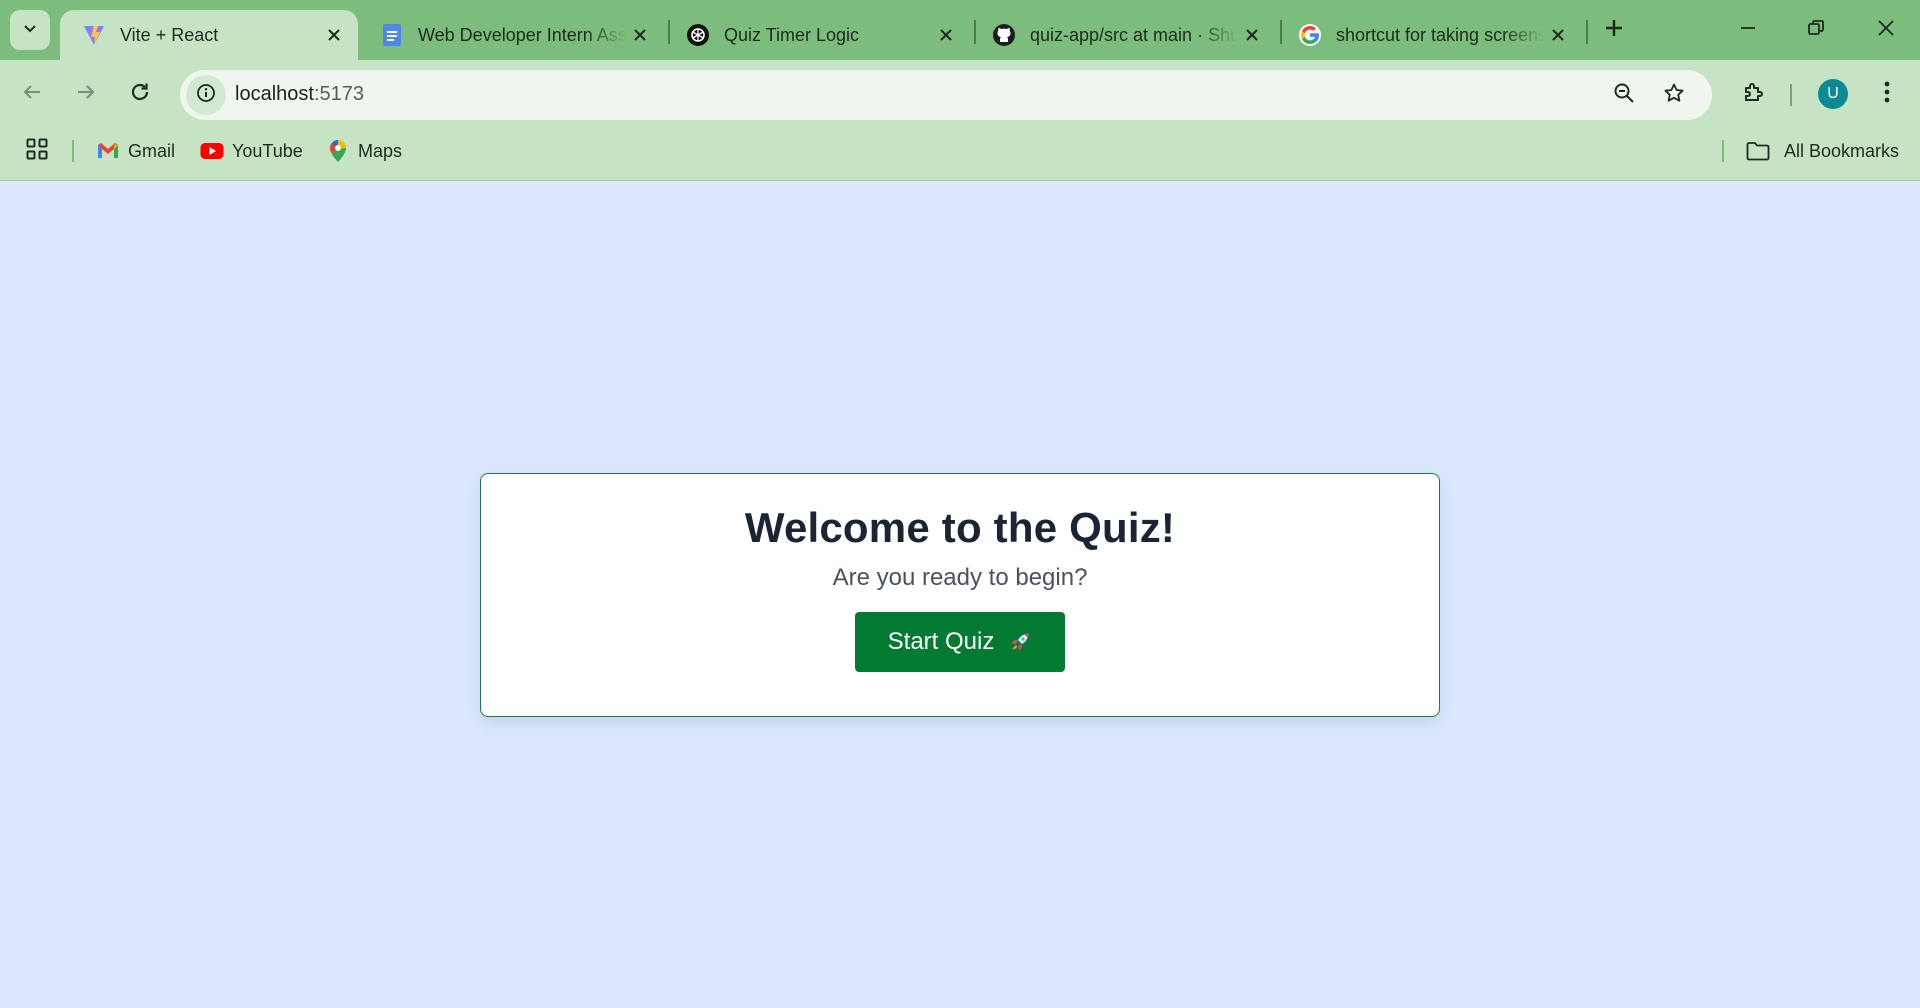 Image resolution: width=1920 pixels, height=1008 pixels. I want to click on restore-button, so click(1816, 30).